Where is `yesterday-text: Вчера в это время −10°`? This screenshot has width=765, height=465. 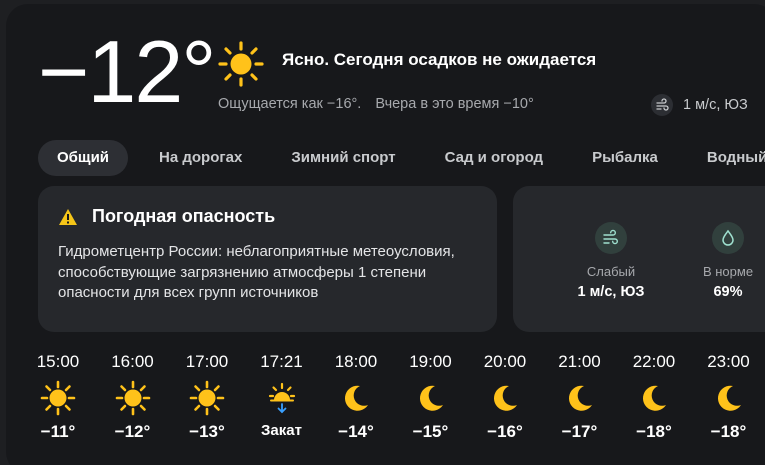 yesterday-text: Вчера в это время −10° is located at coordinates (454, 104).